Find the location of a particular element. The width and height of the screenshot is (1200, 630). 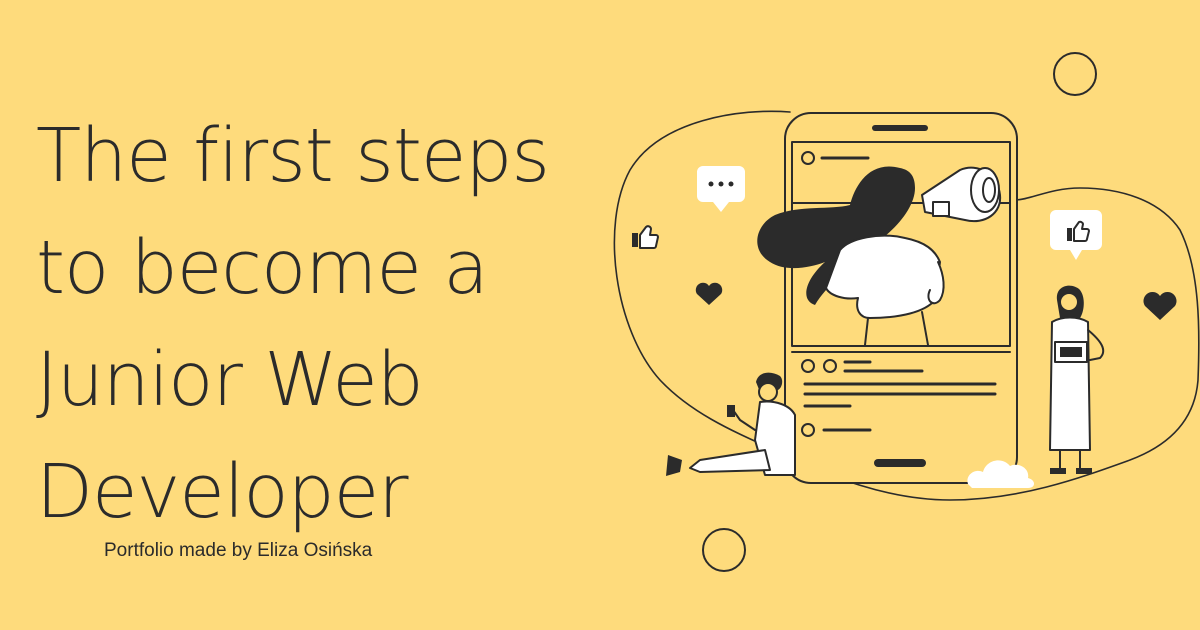

like-icon is located at coordinates (645, 237).